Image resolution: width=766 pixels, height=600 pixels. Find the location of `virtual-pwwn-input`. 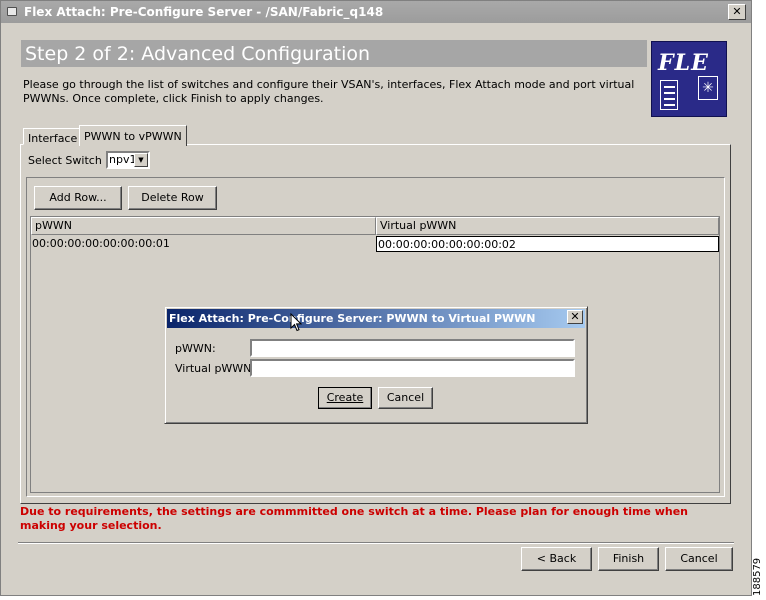

virtual-pwwn-input is located at coordinates (412, 368).